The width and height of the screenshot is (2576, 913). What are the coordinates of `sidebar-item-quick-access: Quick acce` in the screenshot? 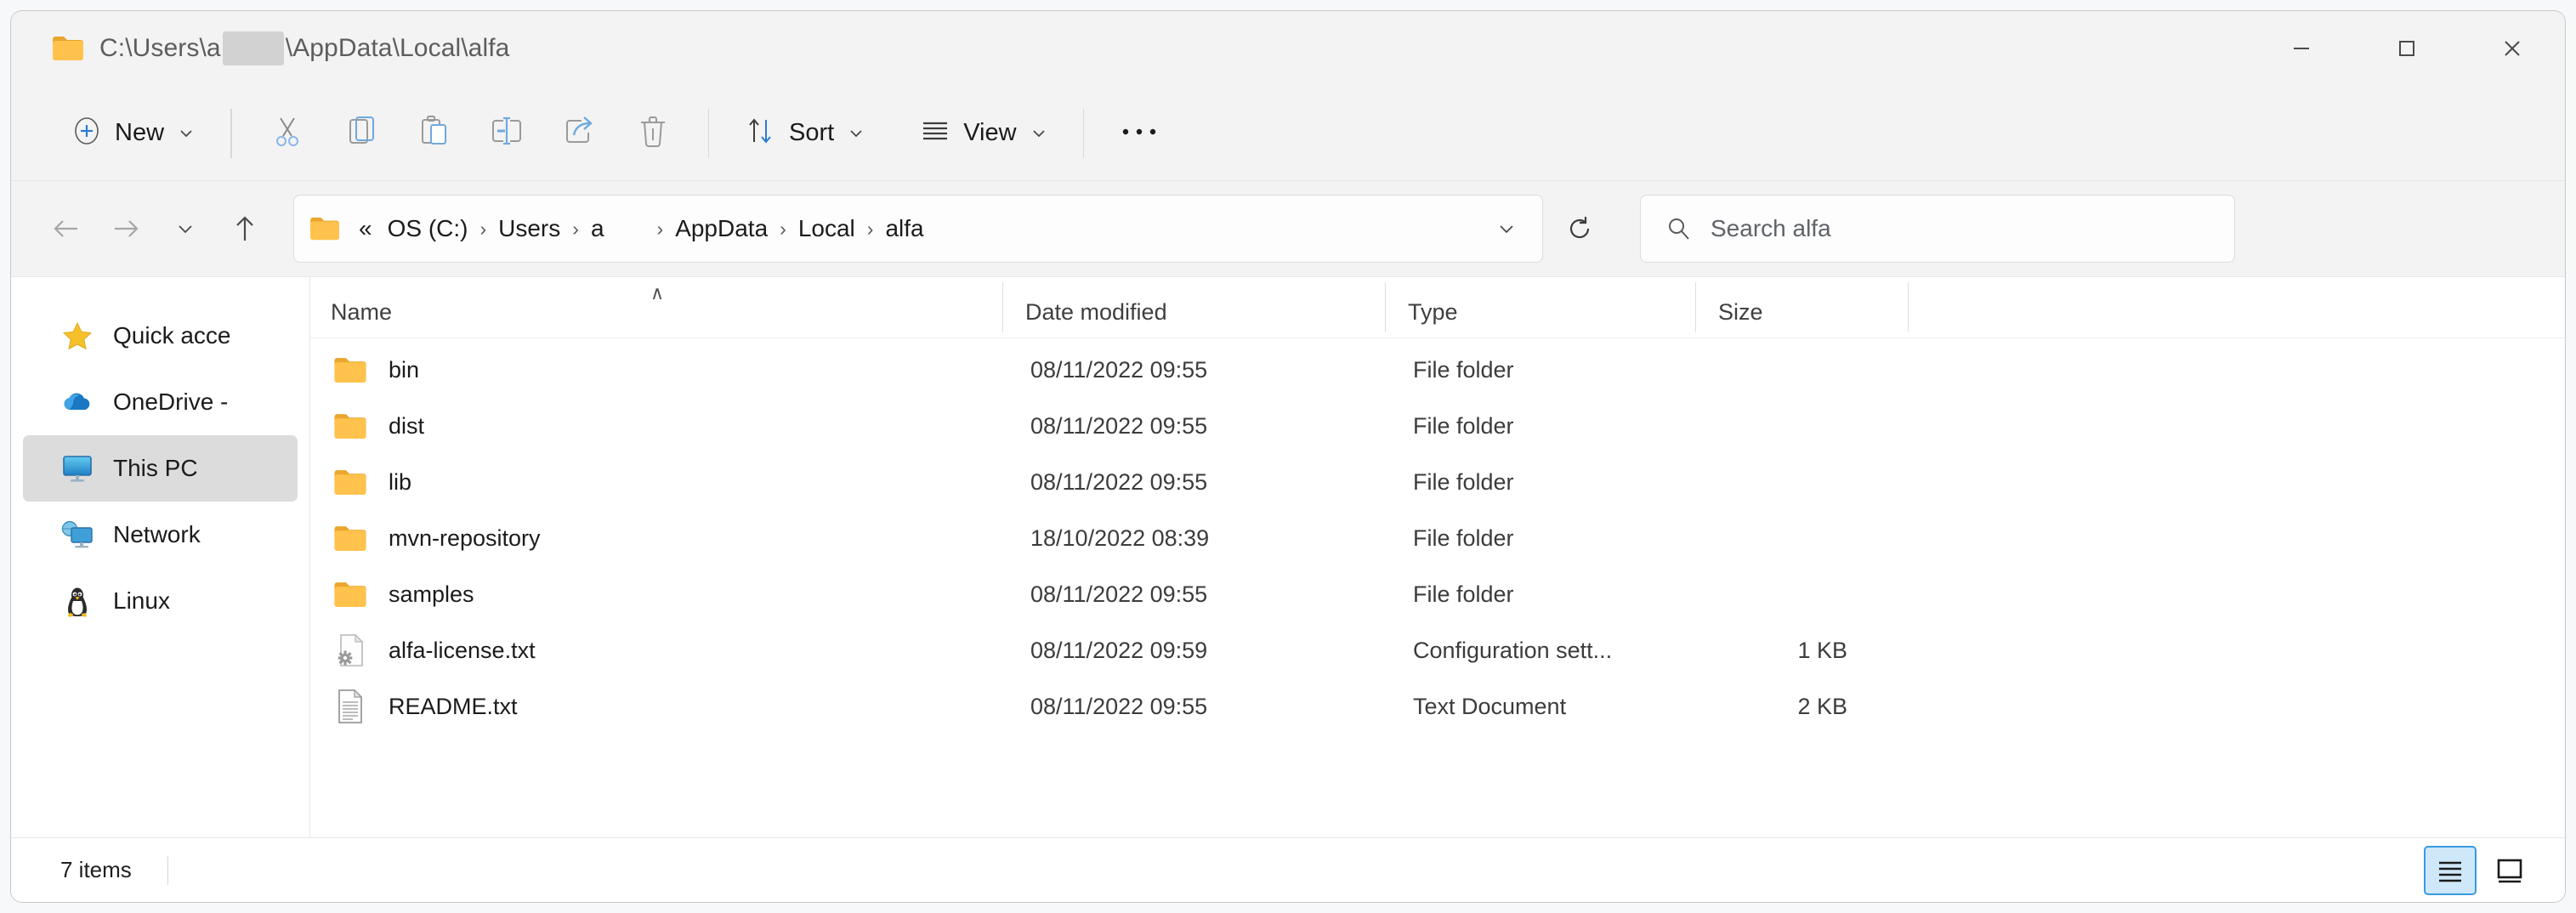 It's located at (160, 336).